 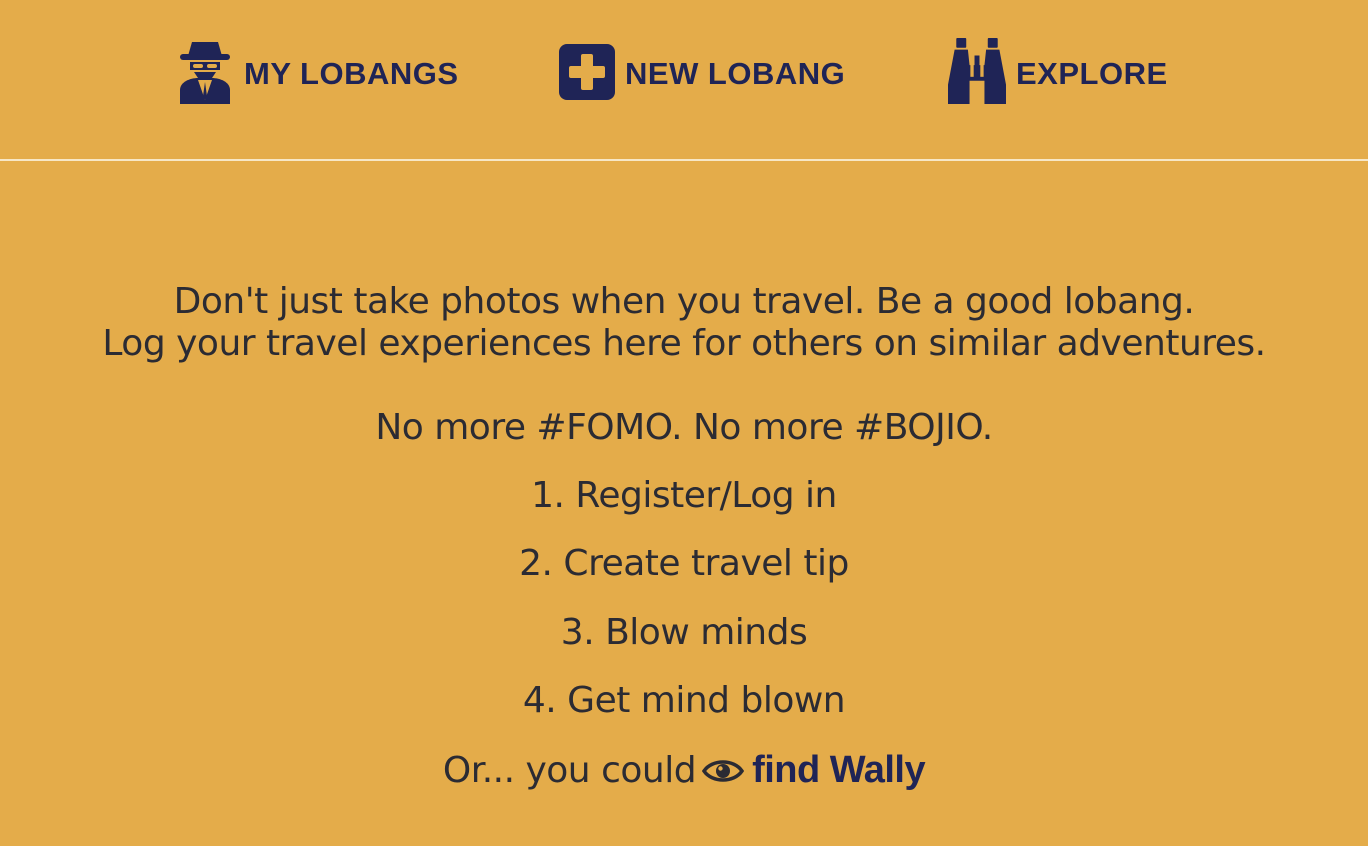 I want to click on nav-label: NEW LOBANG, so click(x=735, y=73).